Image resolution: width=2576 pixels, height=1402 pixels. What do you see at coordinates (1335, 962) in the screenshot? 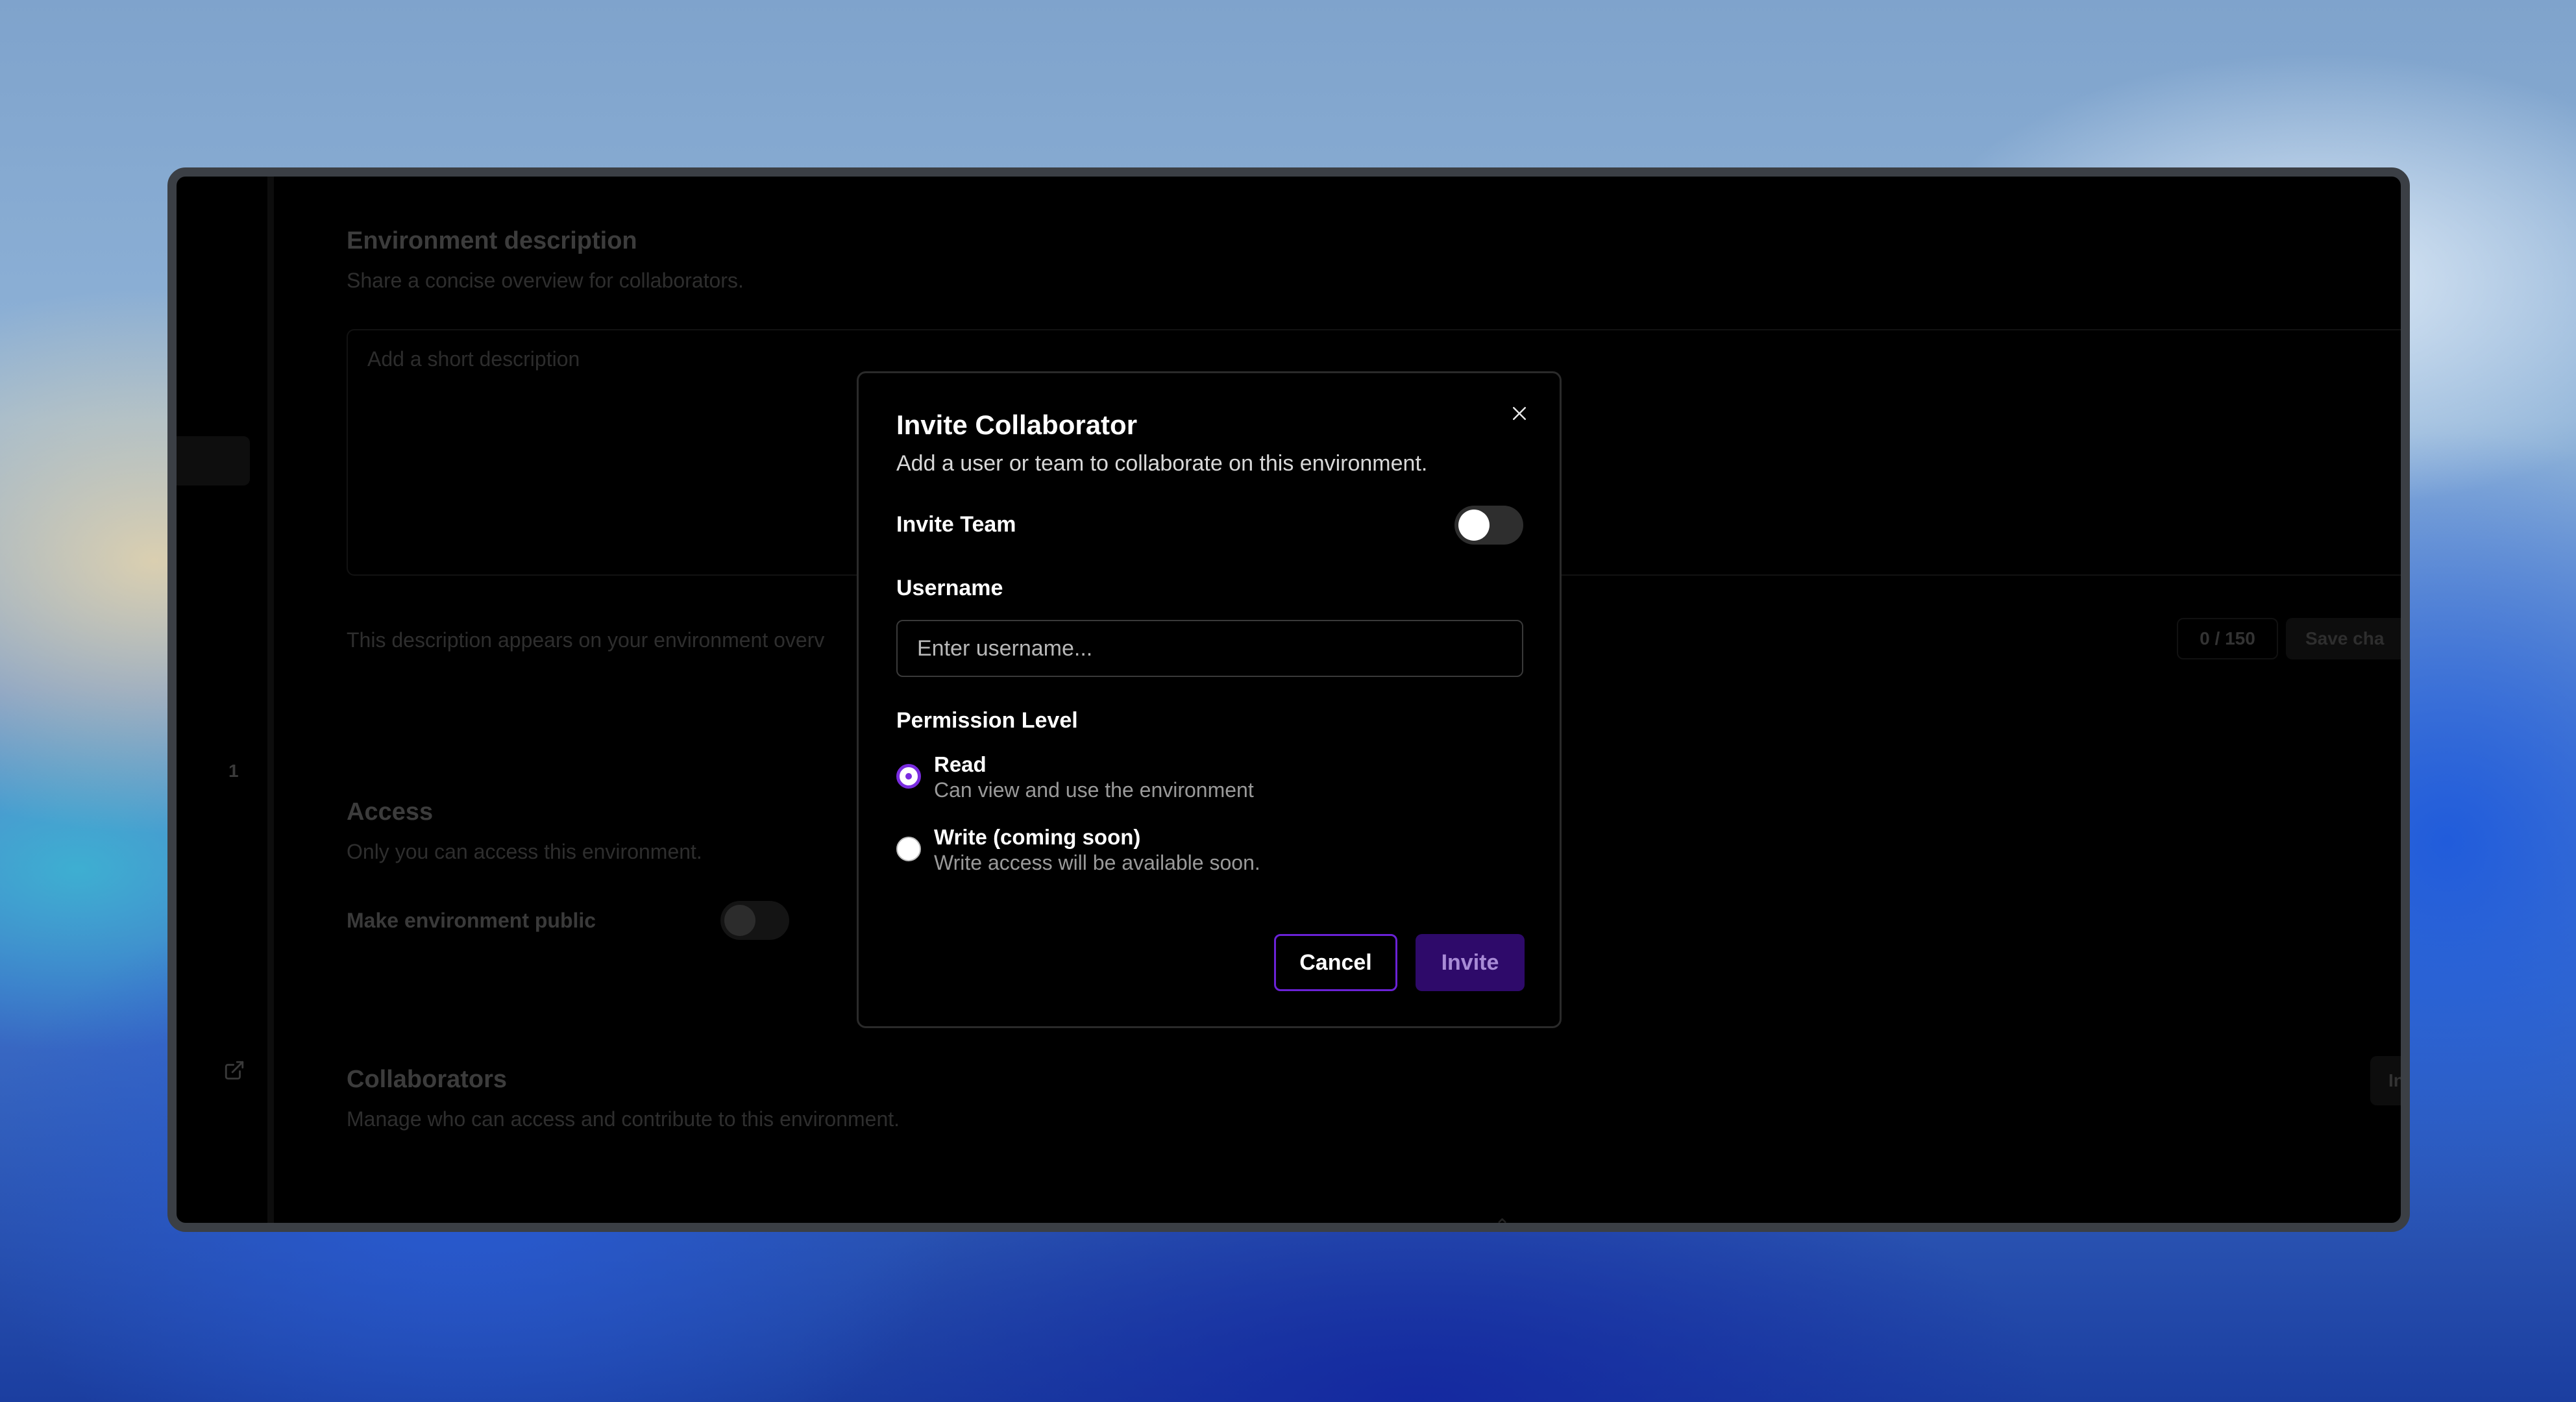
I see `cancel-button: Cancel` at bounding box center [1335, 962].